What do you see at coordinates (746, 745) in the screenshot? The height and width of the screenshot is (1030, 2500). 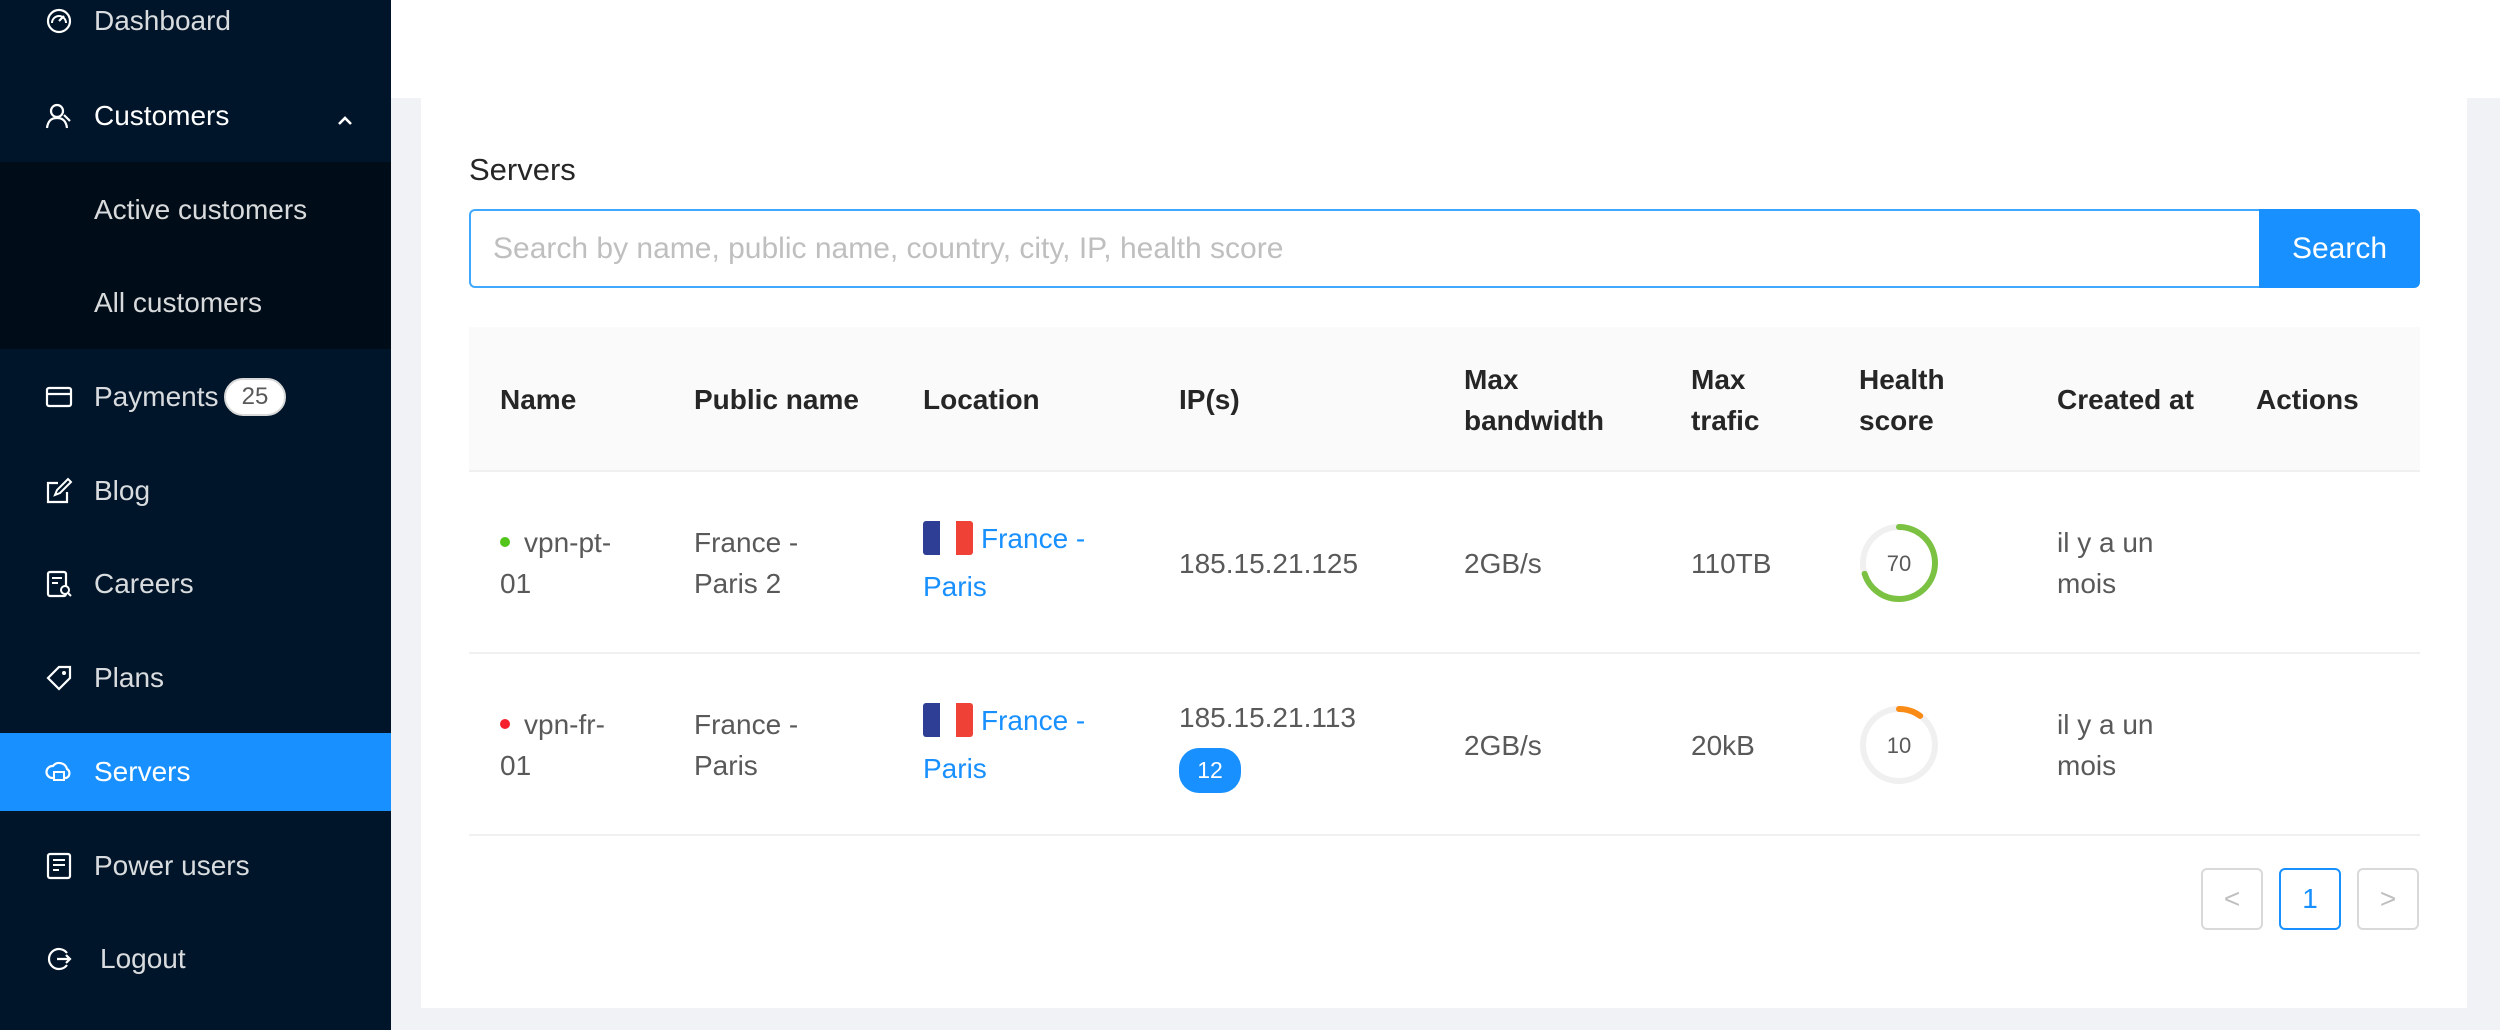 I see `public-name-cell: France - Paris` at bounding box center [746, 745].